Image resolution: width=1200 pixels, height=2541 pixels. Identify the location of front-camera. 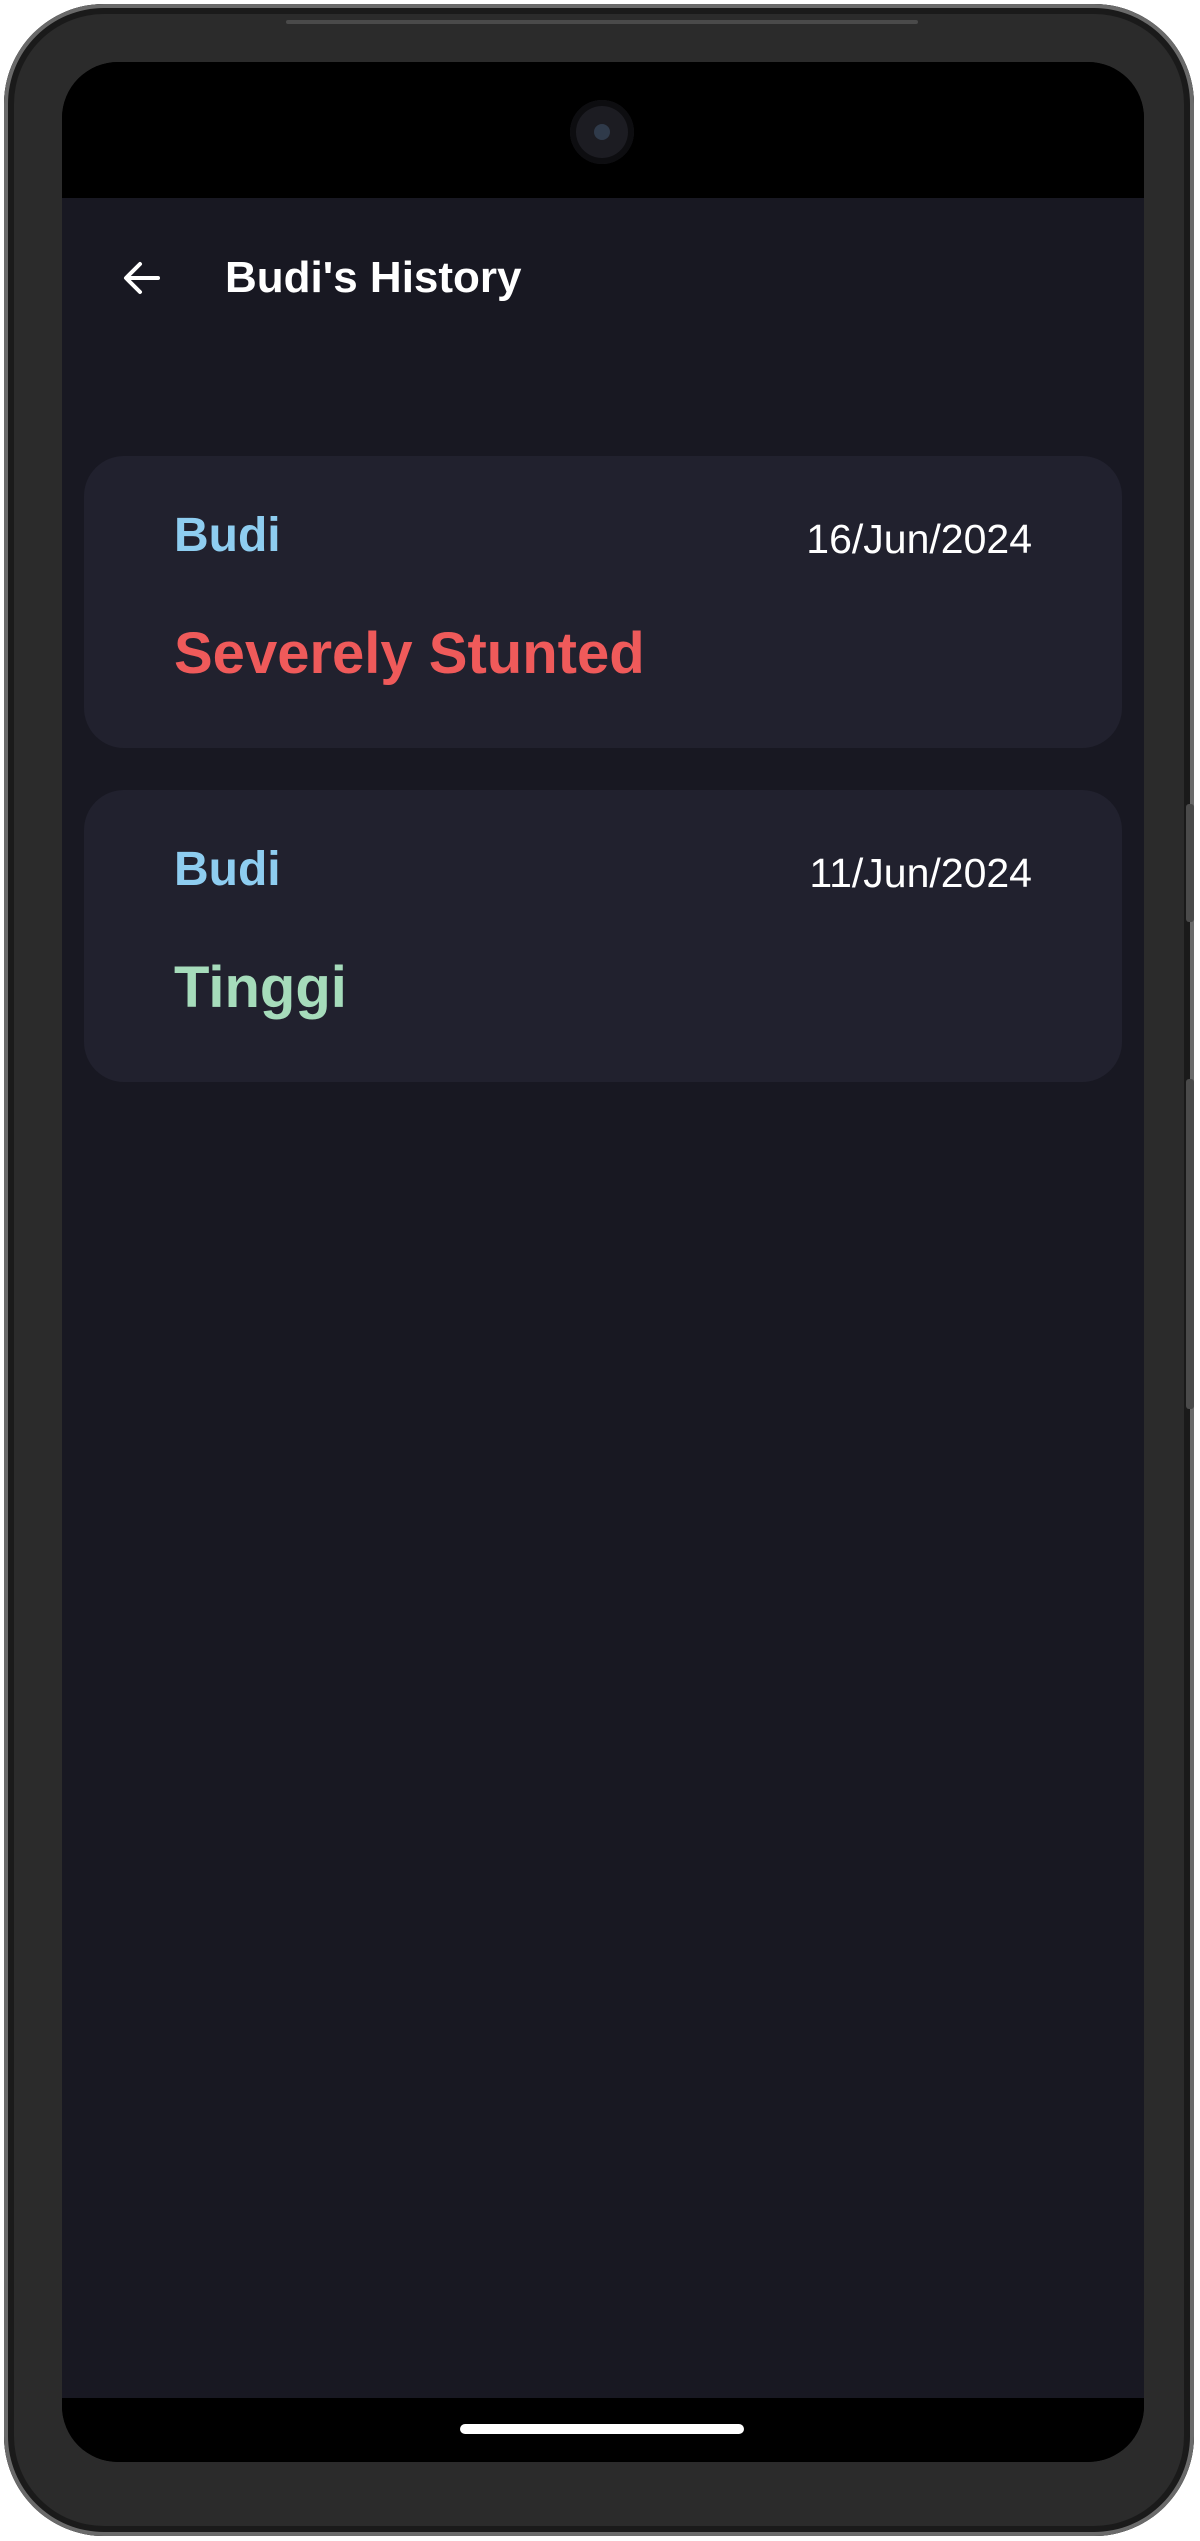
(602, 132).